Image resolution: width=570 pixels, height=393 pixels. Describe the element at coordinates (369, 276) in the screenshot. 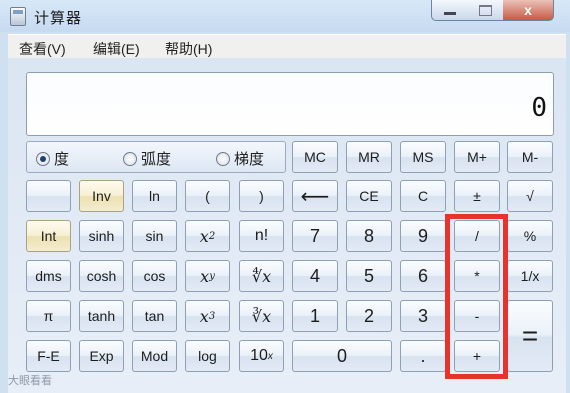

I see `digit-5-button: 5` at that location.